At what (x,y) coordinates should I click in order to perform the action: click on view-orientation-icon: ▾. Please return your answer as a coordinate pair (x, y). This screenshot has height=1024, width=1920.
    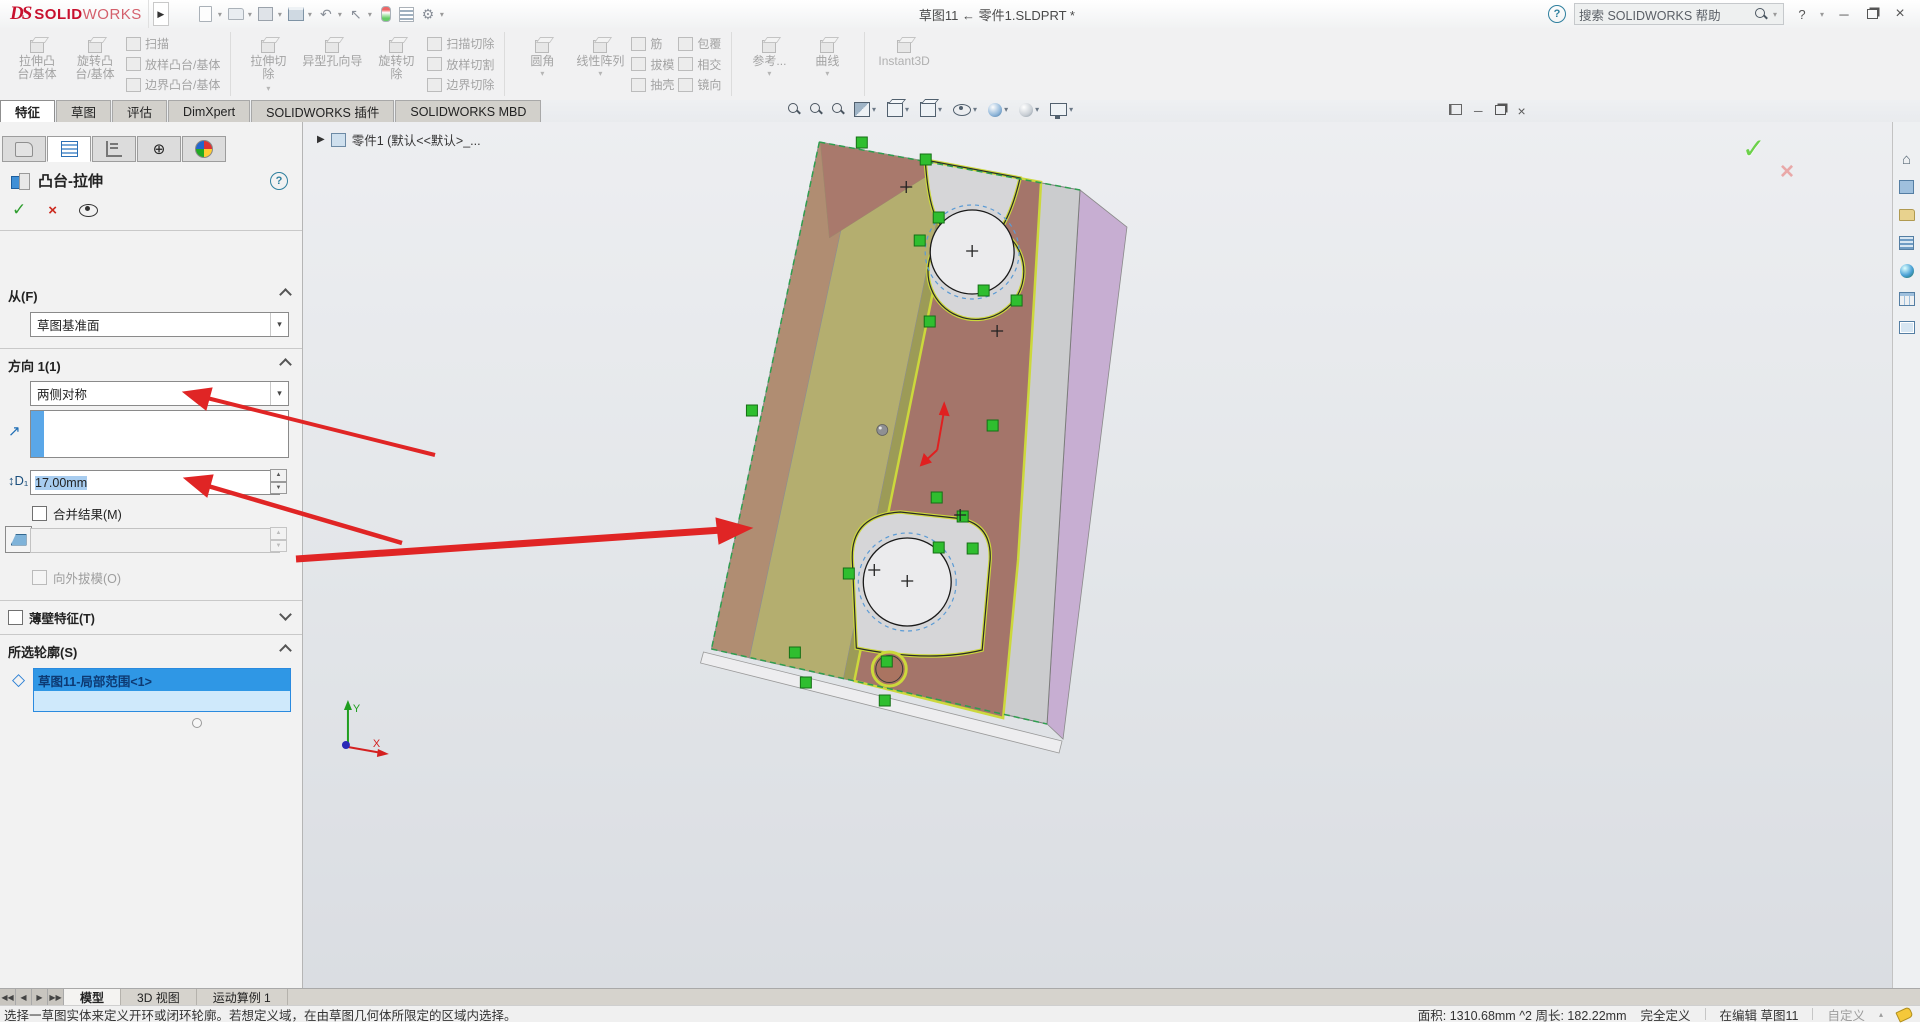
    Looking at the image, I should click on (899, 109).